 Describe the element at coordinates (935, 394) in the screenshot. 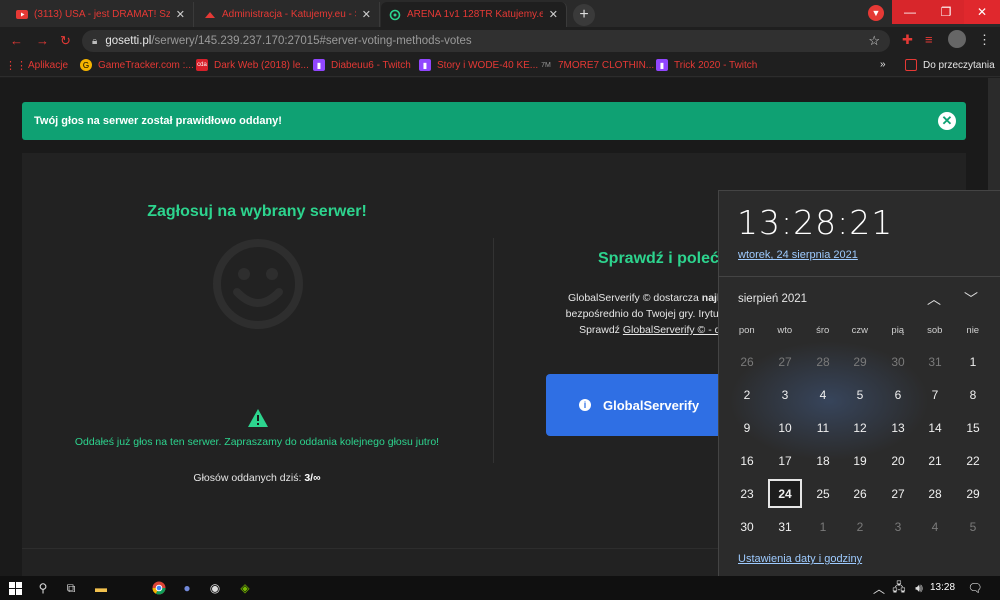

I see `calendar-day: 7` at that location.